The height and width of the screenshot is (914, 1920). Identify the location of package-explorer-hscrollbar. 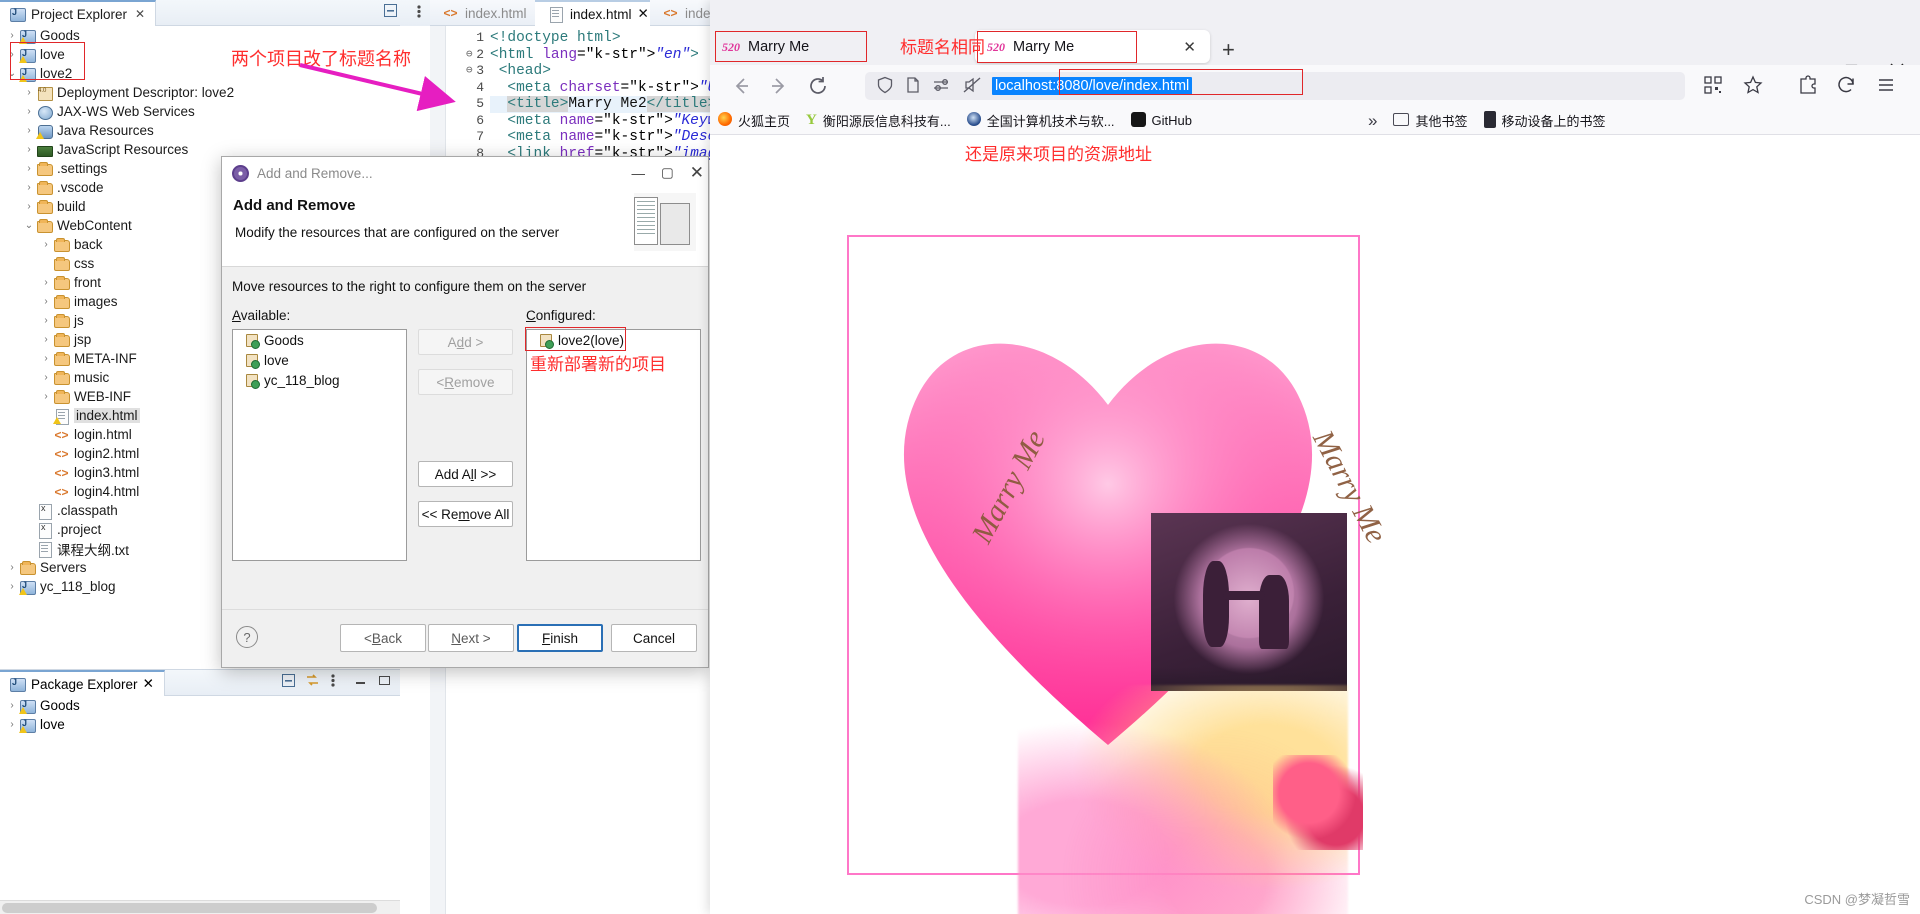
(200, 907).